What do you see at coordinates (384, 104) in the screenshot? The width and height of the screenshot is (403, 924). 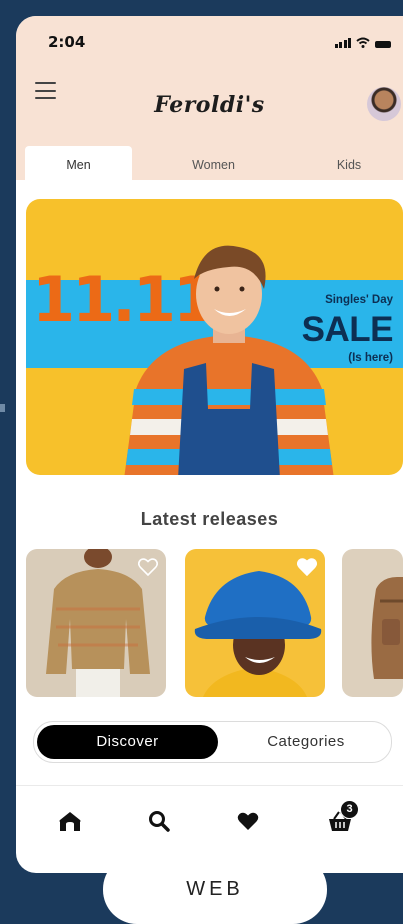 I see `avatar` at bounding box center [384, 104].